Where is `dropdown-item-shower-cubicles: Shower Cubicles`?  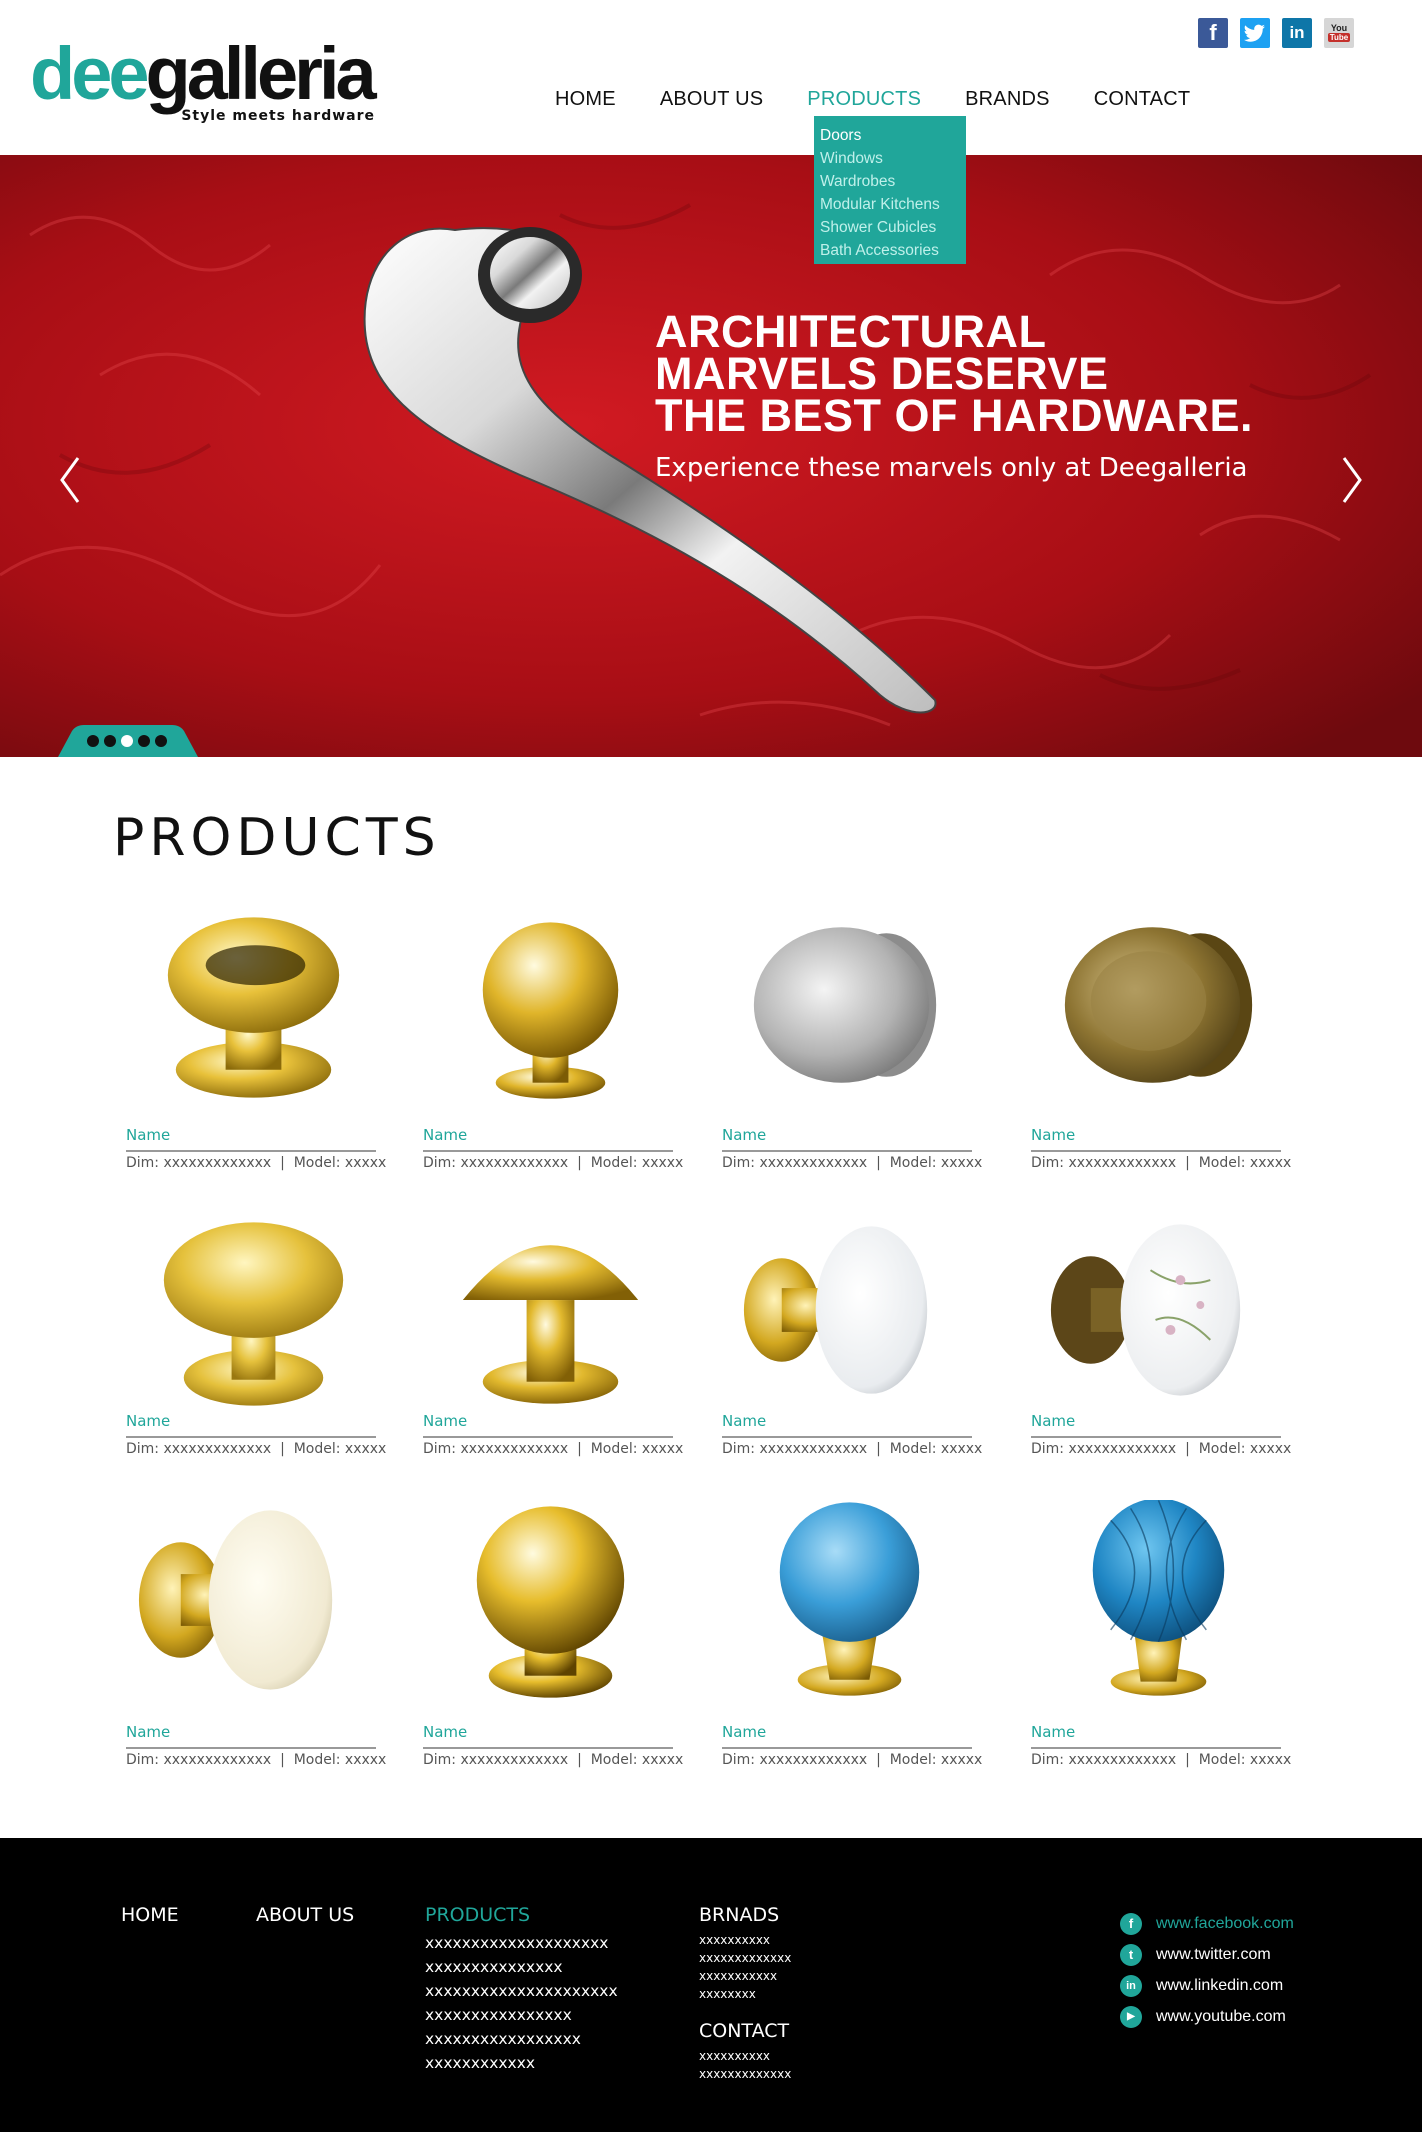 dropdown-item-shower-cubicles: Shower Cubicles is located at coordinates (890, 227).